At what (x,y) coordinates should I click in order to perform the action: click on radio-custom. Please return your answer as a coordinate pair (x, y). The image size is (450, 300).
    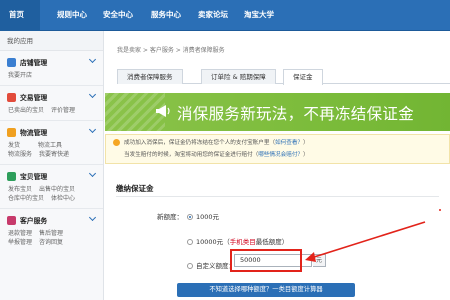
    Looking at the image, I should click on (190, 266).